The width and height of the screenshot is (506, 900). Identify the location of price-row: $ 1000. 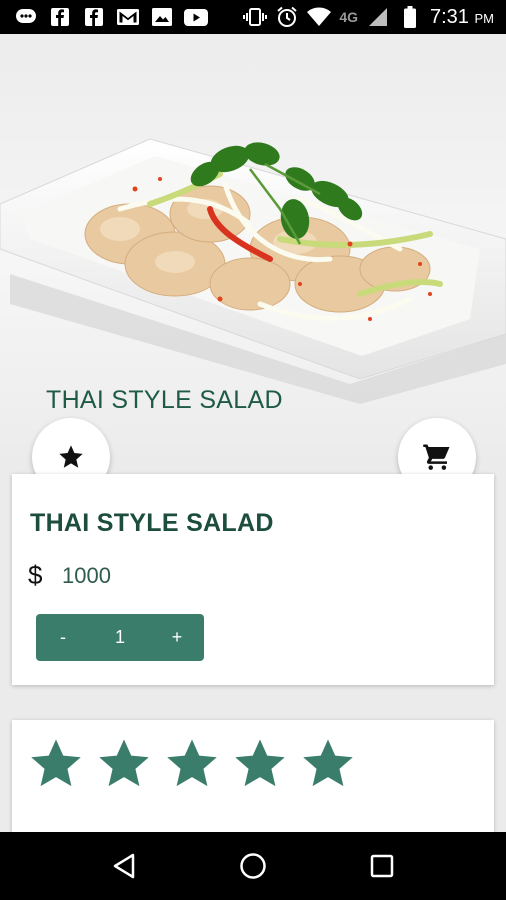
(69, 575).